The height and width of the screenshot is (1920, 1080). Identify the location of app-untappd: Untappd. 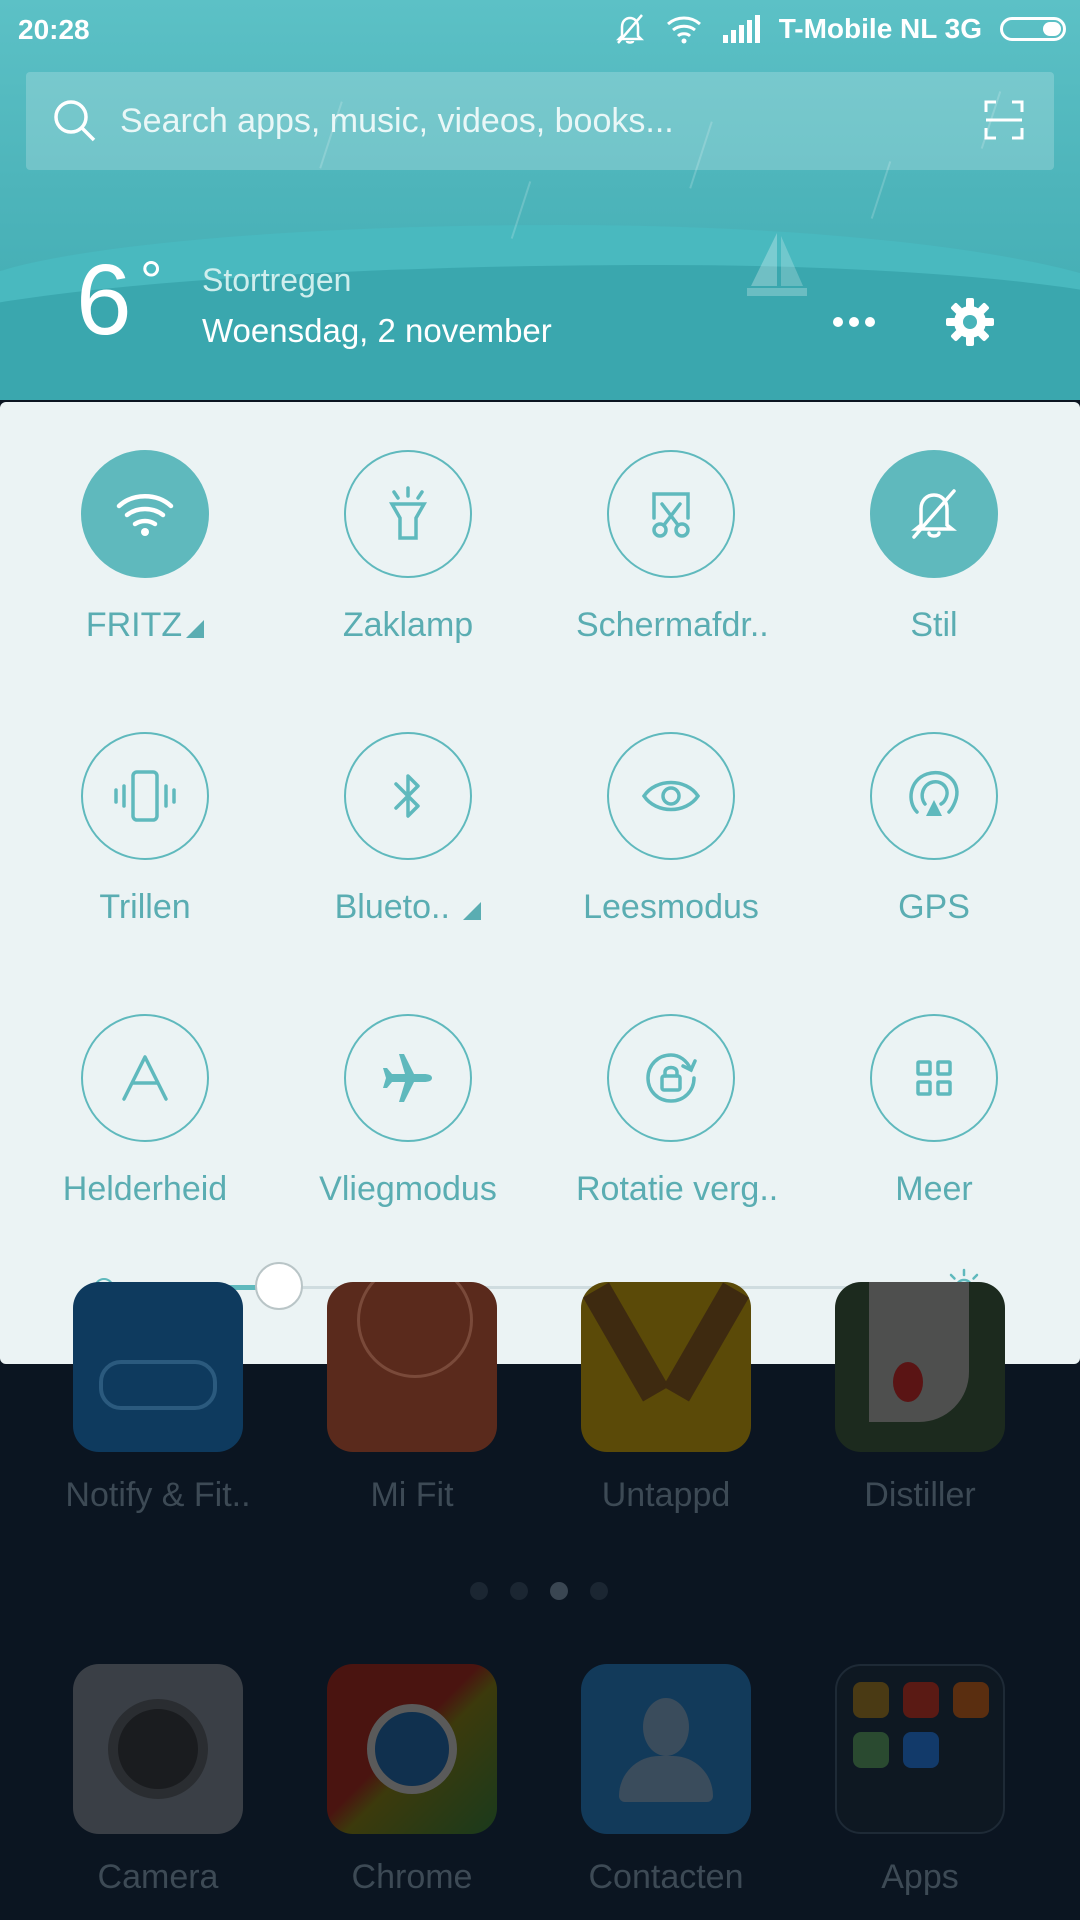
(666, 1398).